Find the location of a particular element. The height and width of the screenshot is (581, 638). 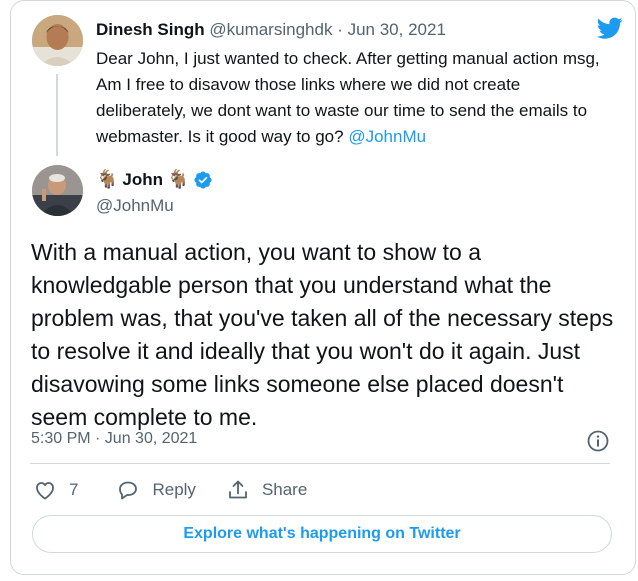

goat-emoji-suffix: 🐐 is located at coordinates (178, 179).